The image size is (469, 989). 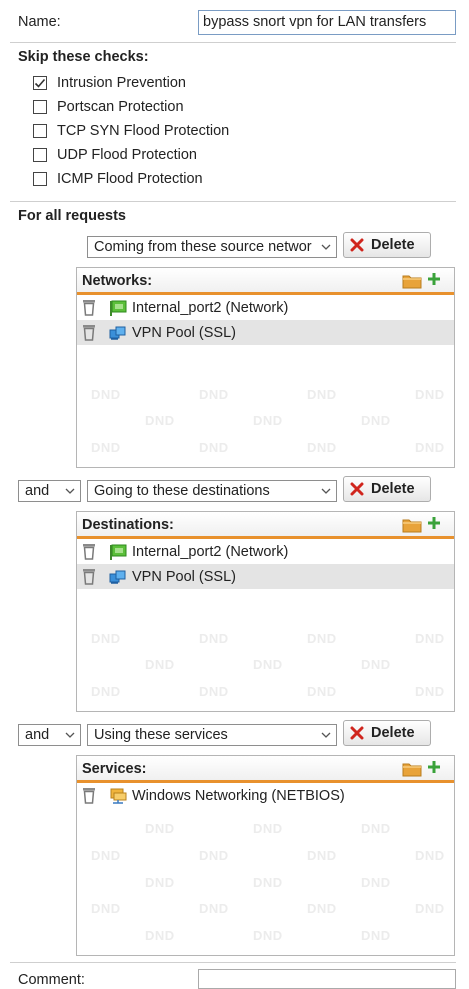 I want to click on list-item-label: Windows Networking (NETBIOS), so click(x=238, y=795).